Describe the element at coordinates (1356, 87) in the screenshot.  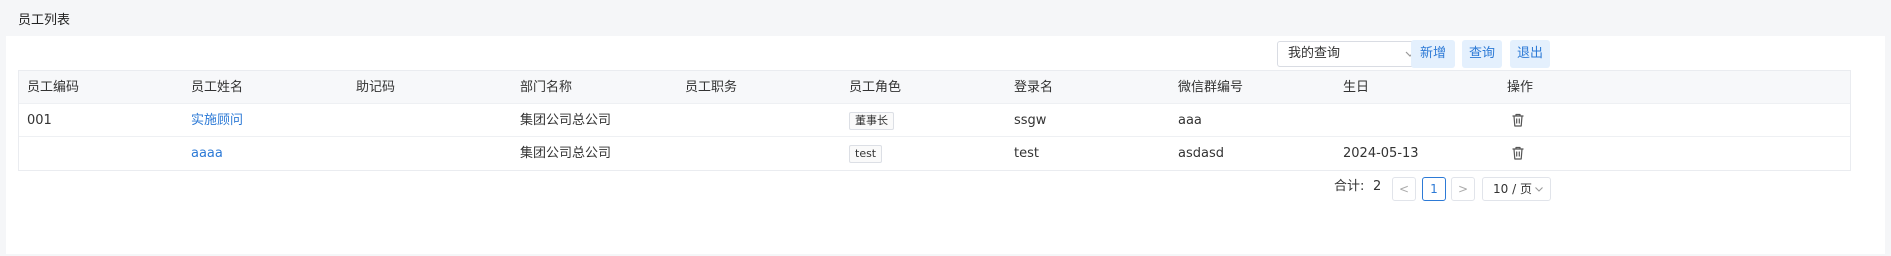
I see `column-header: 生日` at that location.